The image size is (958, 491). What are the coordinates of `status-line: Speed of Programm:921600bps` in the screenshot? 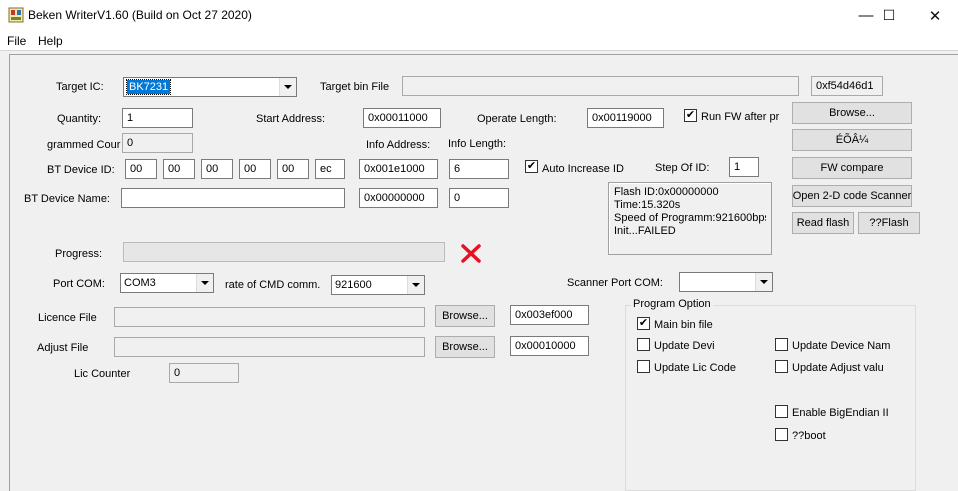 It's located at (690, 218).